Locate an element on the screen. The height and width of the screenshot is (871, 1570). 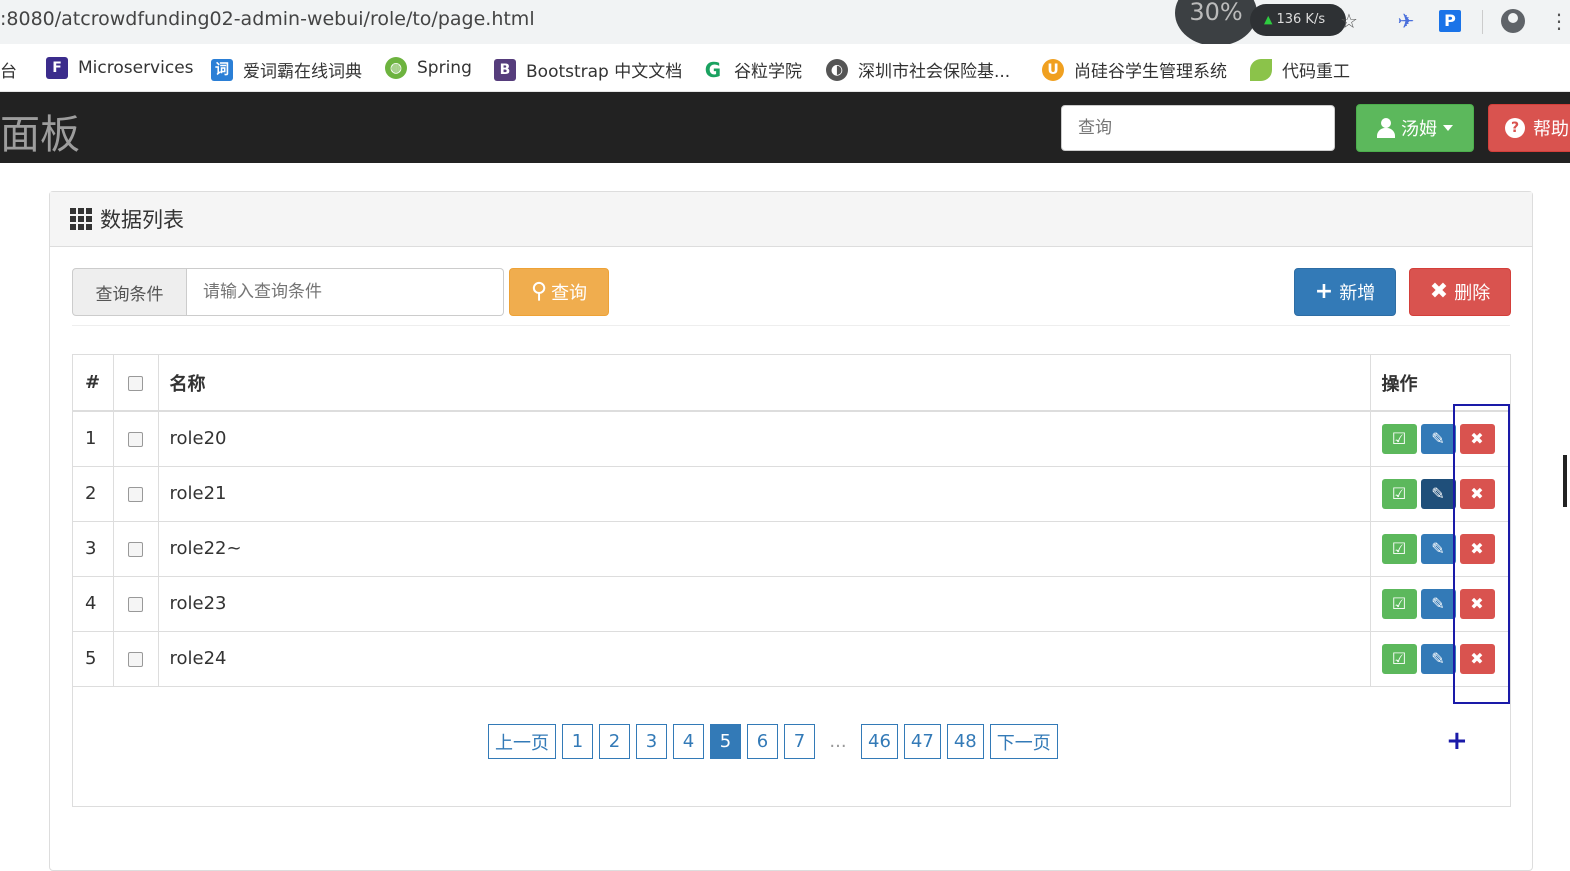
row-name: role21 is located at coordinates (764, 493).